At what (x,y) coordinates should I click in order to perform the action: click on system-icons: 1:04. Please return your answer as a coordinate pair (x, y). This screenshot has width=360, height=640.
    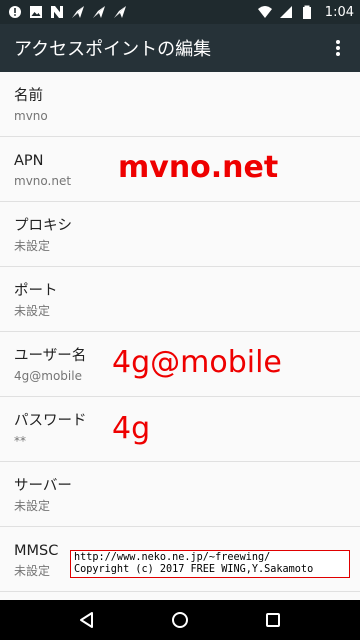
    Looking at the image, I should click on (305, 12).